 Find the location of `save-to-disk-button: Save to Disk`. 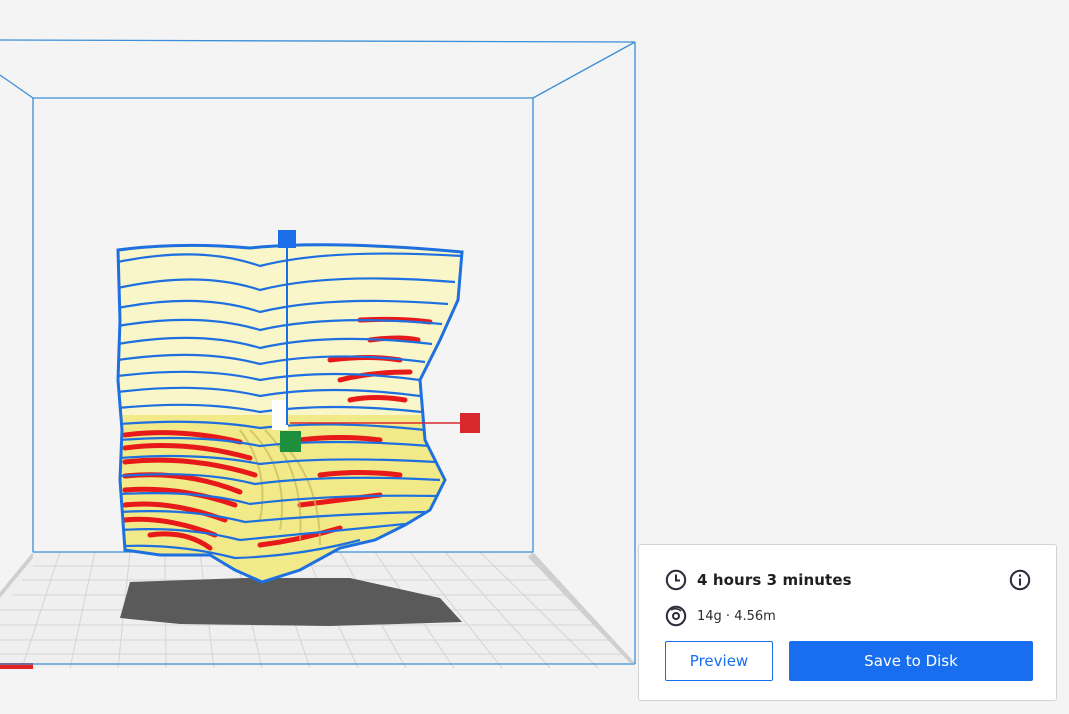

save-to-disk-button: Save to Disk is located at coordinates (911, 661).